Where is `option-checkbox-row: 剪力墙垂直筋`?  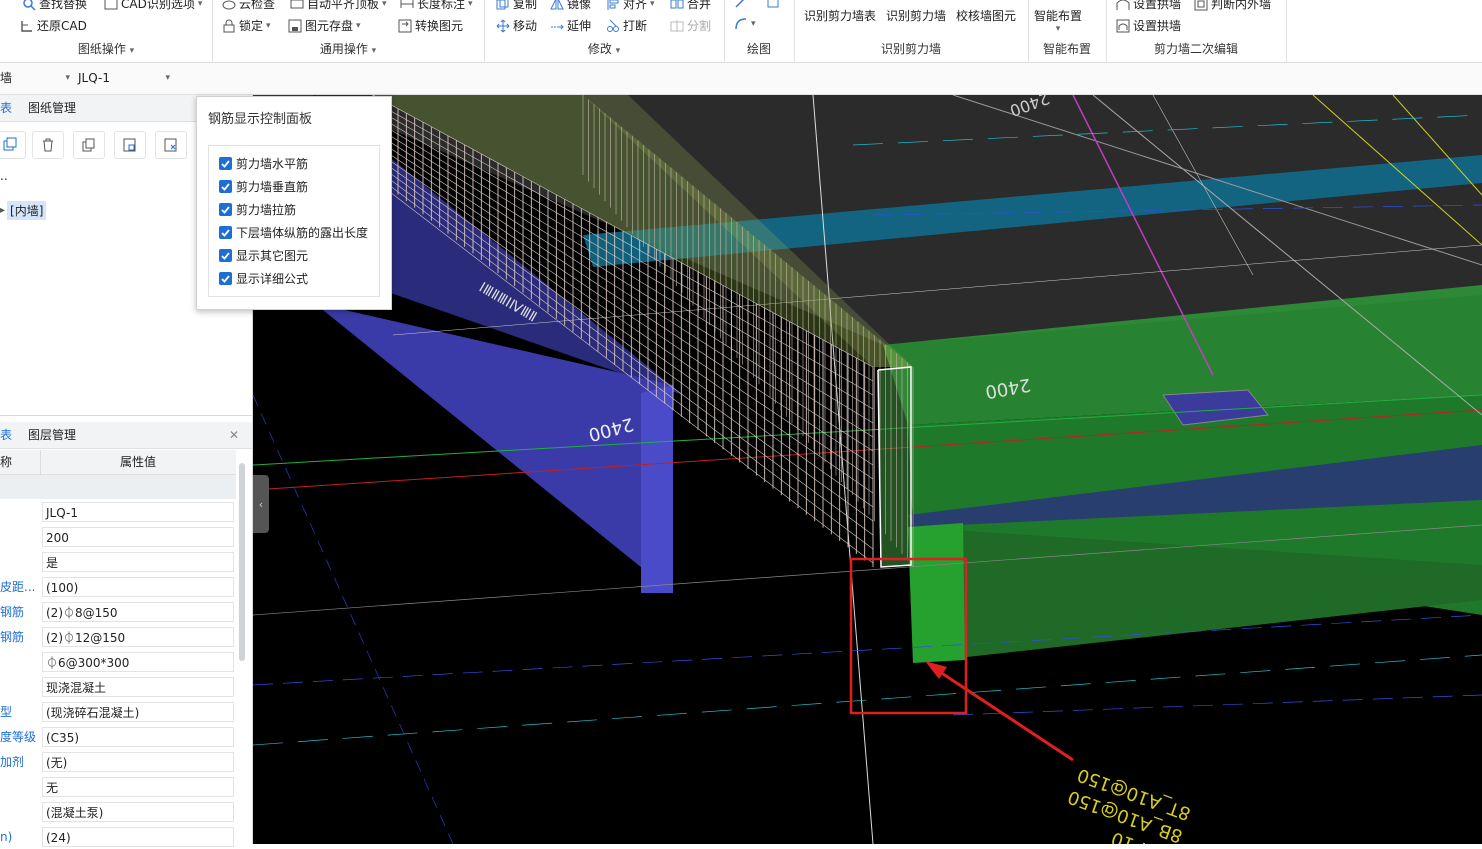 option-checkbox-row: 剪力墙垂直筋 is located at coordinates (263, 186).